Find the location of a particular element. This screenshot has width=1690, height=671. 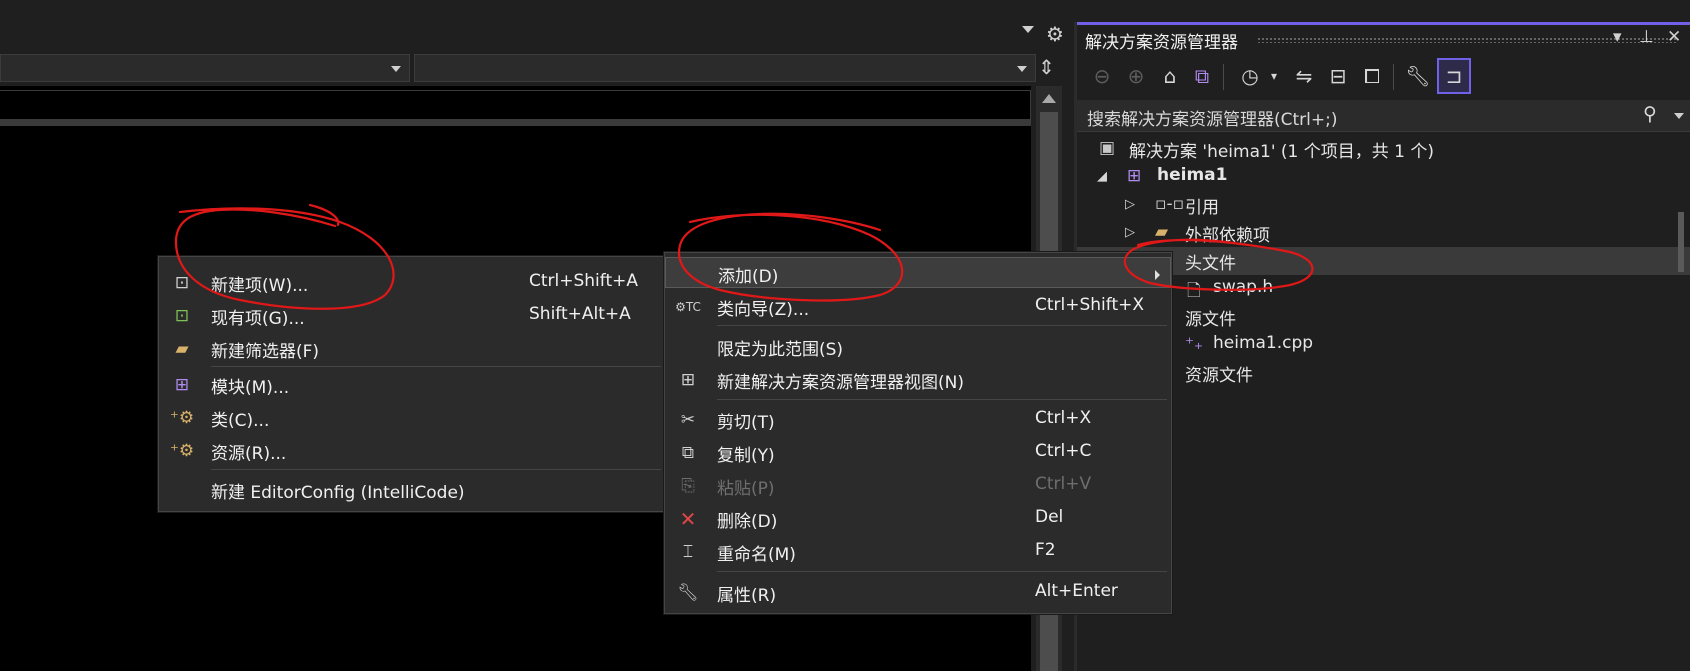

current-line-highlight is located at coordinates (515, 105).